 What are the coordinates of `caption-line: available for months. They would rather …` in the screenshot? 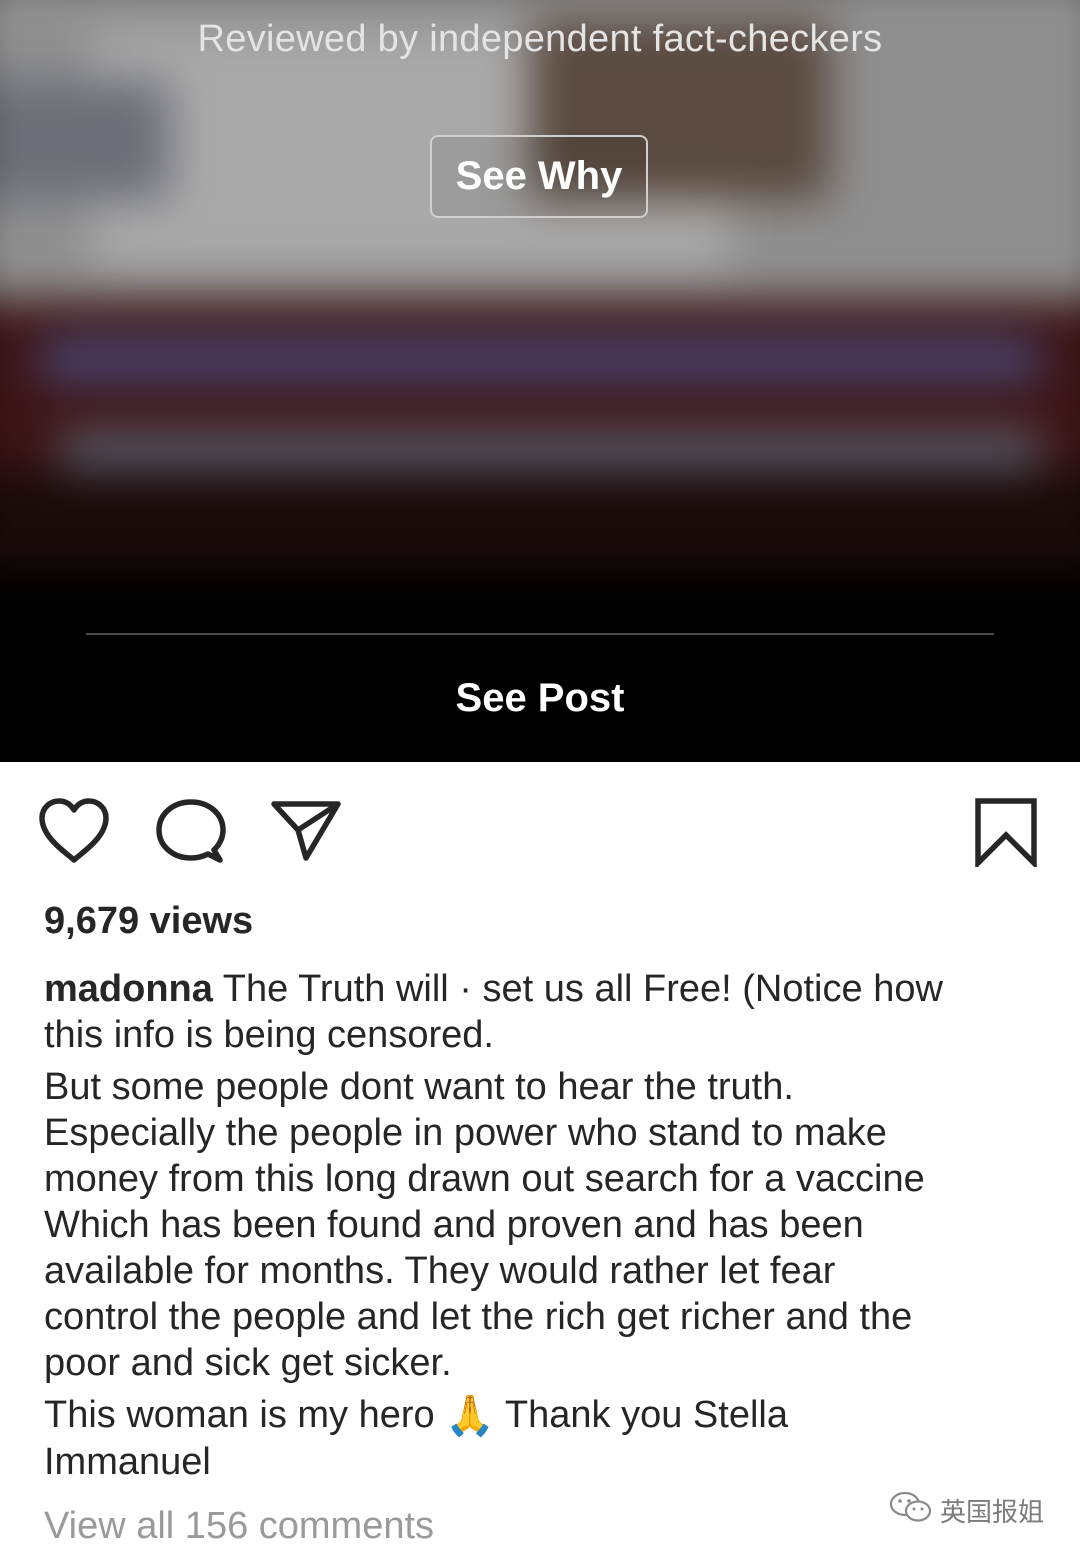 It's located at (440, 1271).